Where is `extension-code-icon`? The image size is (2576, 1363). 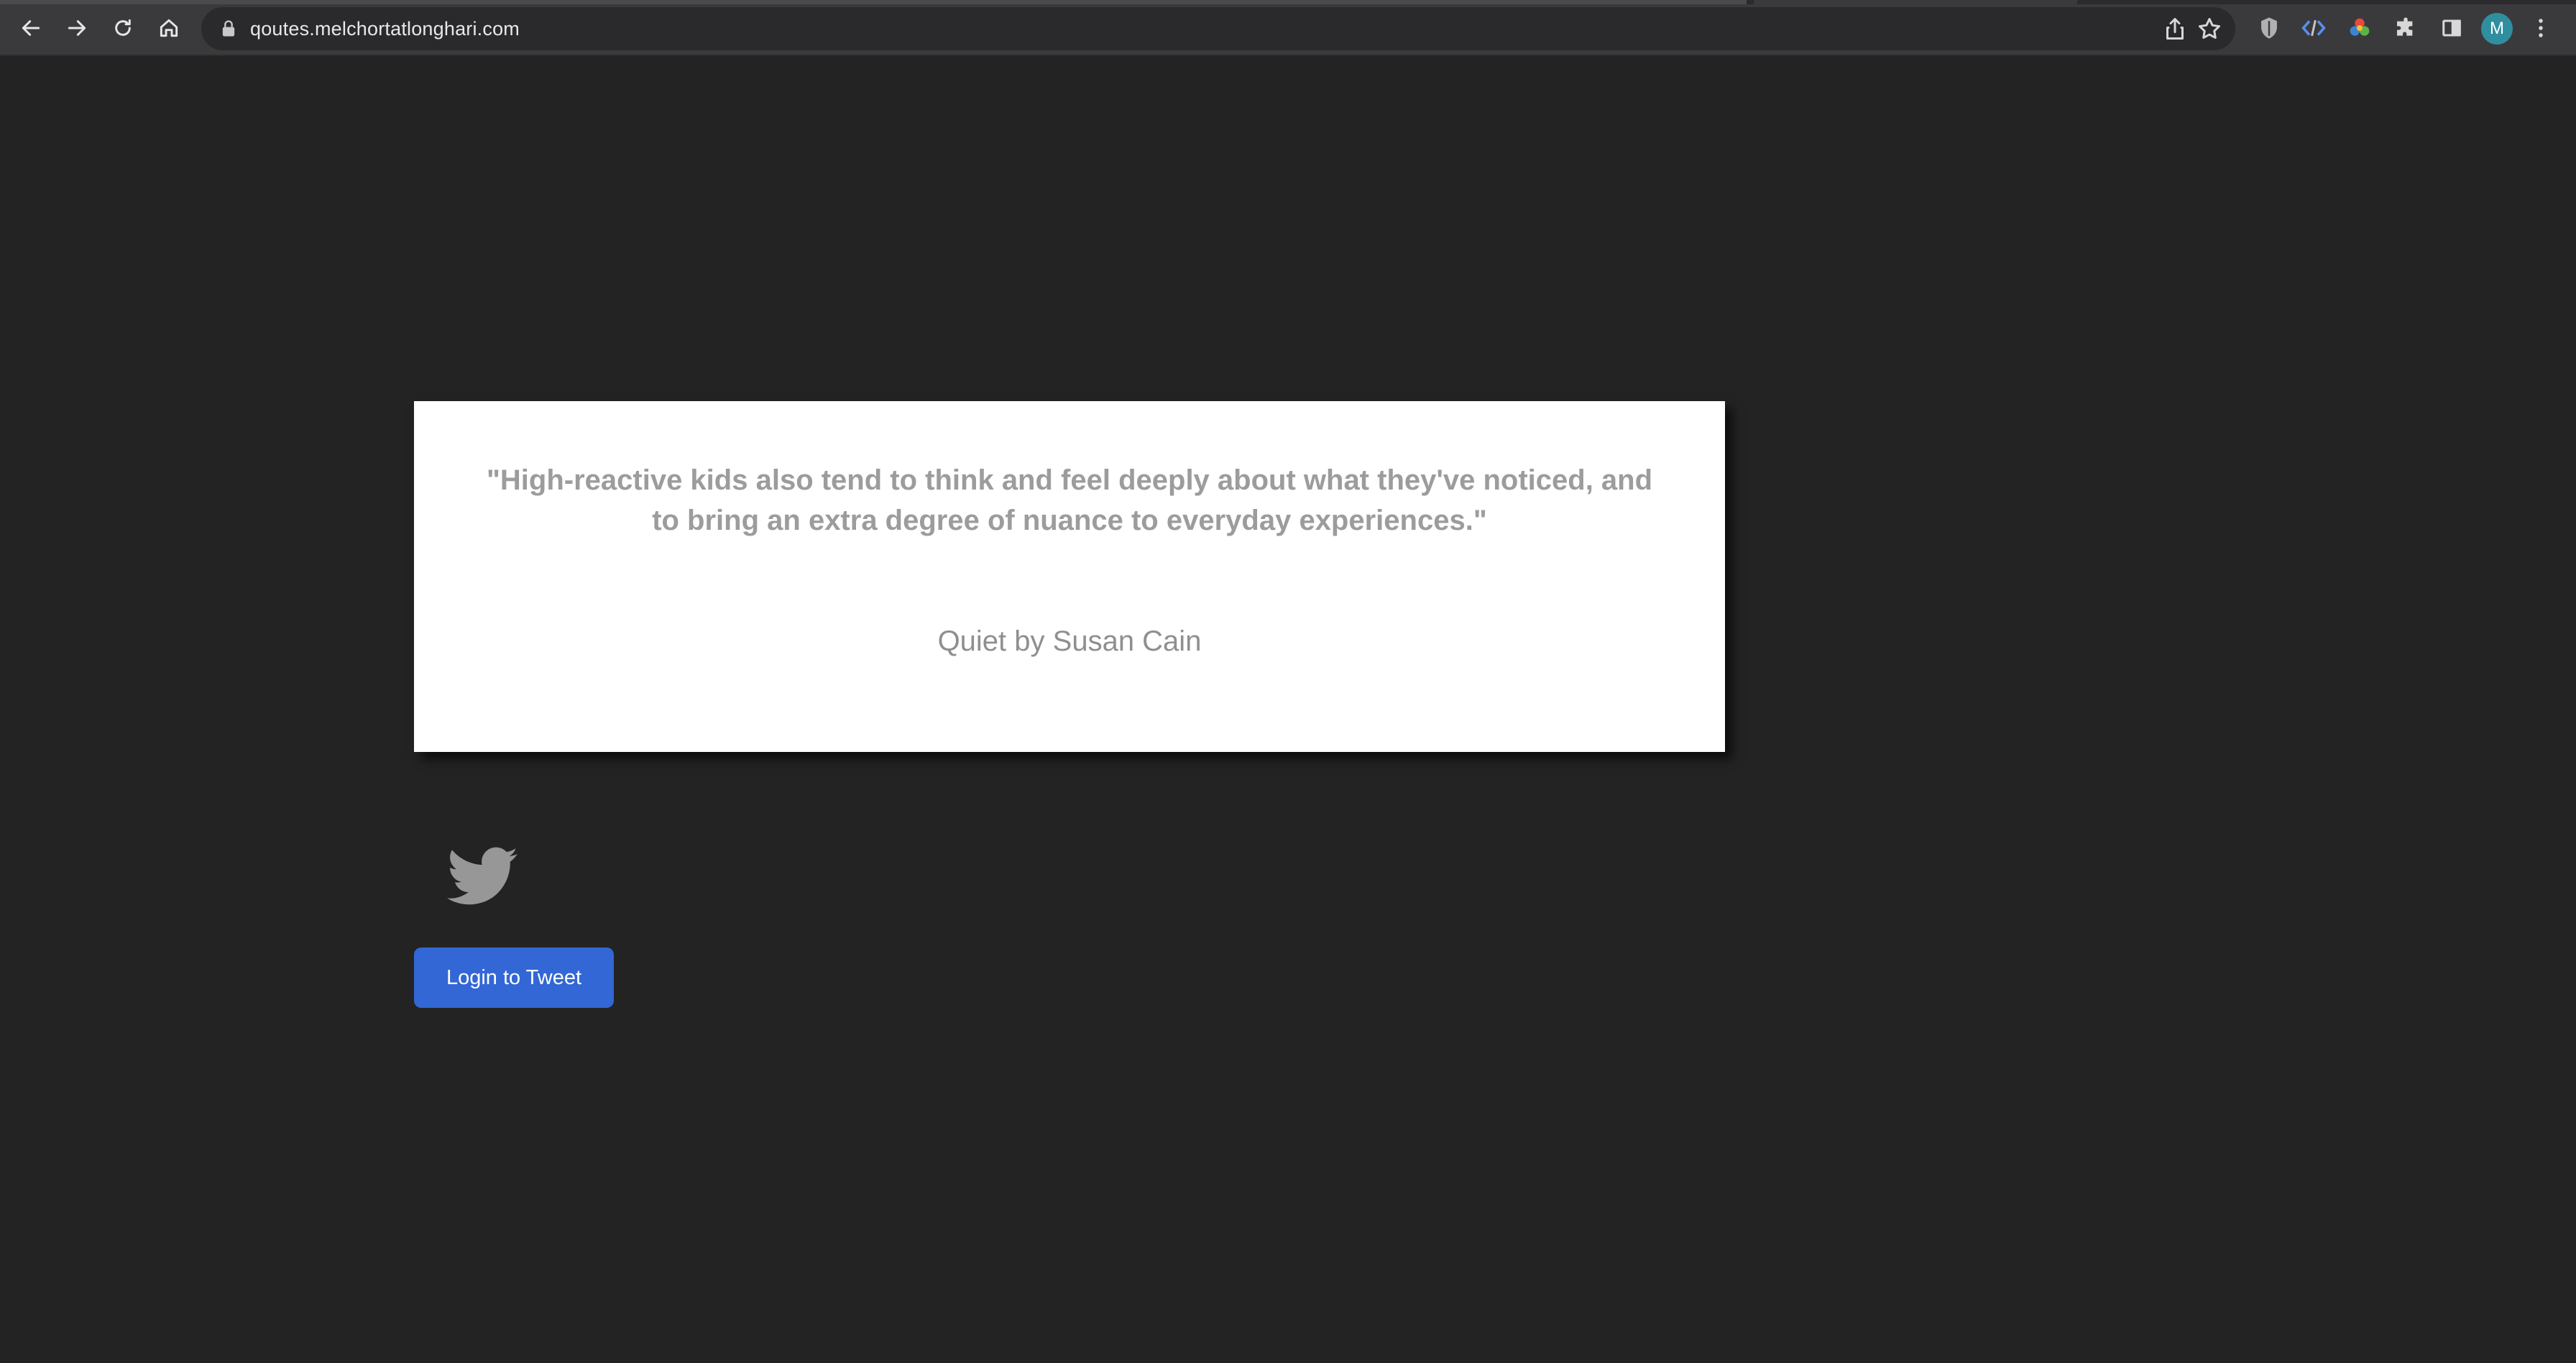
extension-code-icon is located at coordinates (2313, 28).